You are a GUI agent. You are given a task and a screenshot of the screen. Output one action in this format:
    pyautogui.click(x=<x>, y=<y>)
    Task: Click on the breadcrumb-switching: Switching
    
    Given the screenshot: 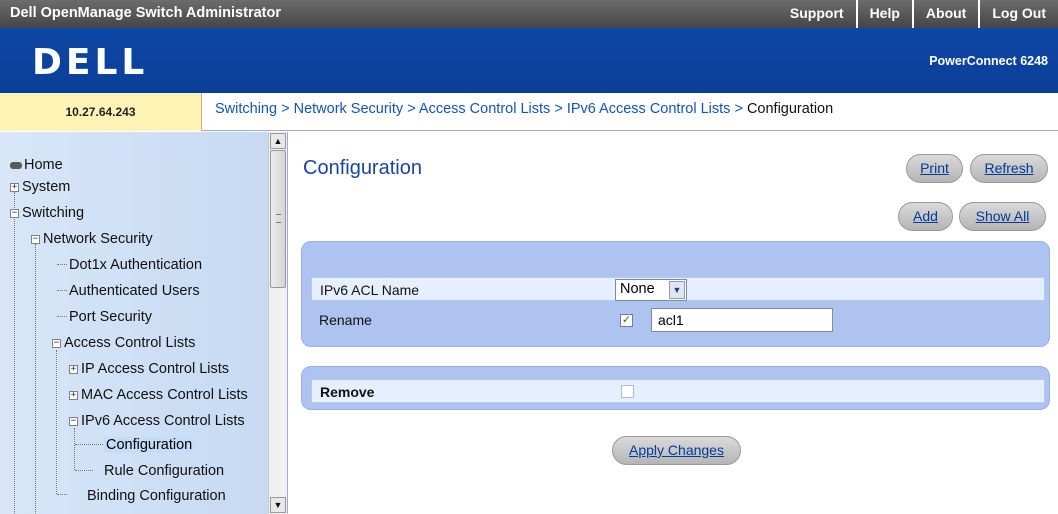 What is the action you would take?
    pyautogui.click(x=246, y=109)
    